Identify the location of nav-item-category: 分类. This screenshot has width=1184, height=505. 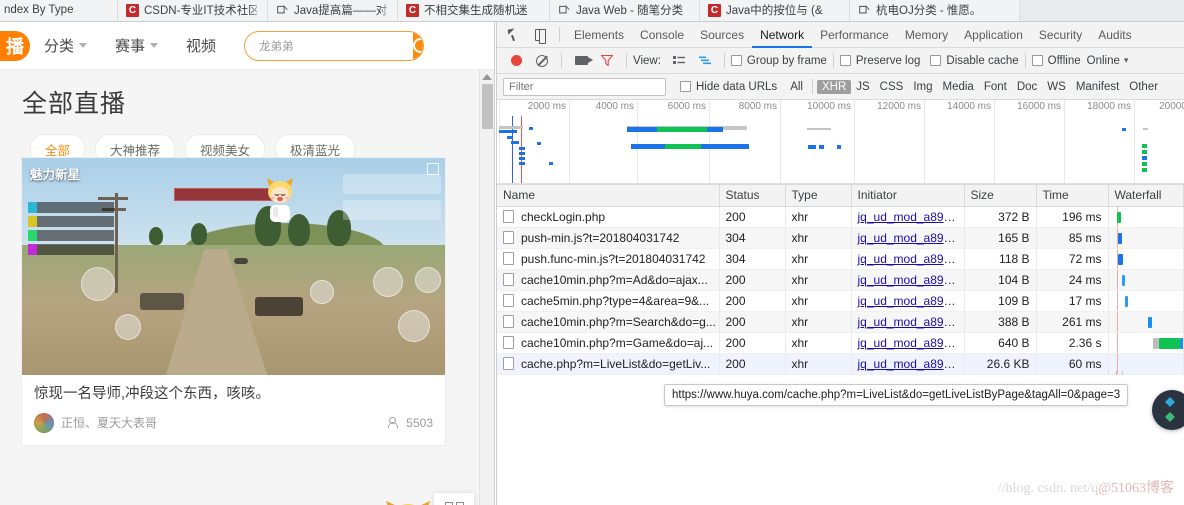
(65, 45).